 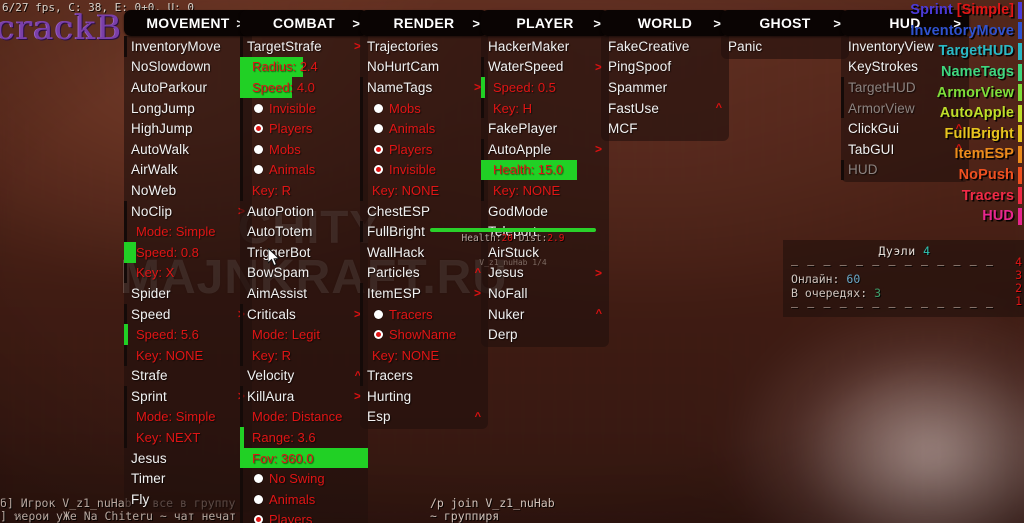 I want to click on setting-key: Key: X, so click(x=188, y=273).